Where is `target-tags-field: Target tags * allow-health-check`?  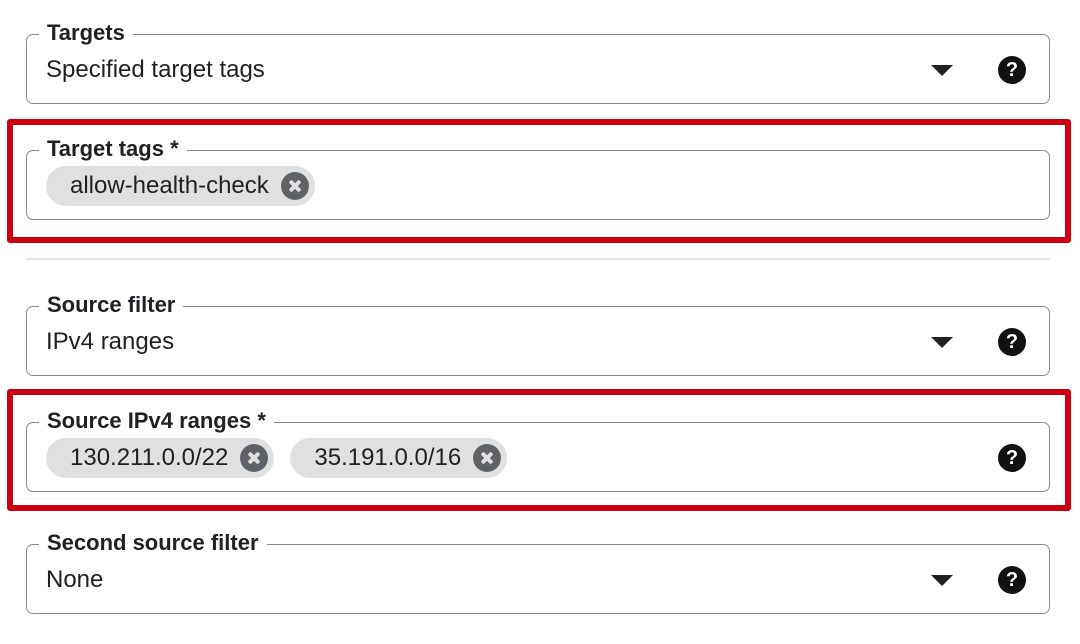
target-tags-field: Target tags * allow-health-check is located at coordinates (538, 177).